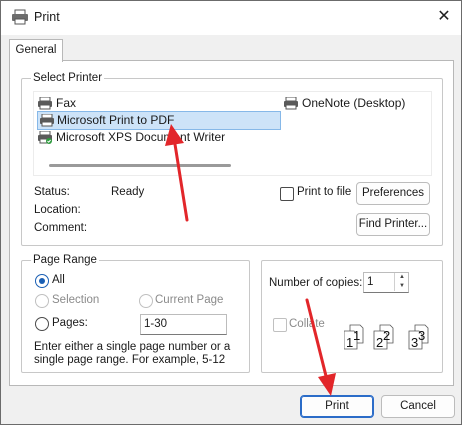 This screenshot has height=425, width=462. What do you see at coordinates (45, 137) in the screenshot?
I see `printer-default-icon` at bounding box center [45, 137].